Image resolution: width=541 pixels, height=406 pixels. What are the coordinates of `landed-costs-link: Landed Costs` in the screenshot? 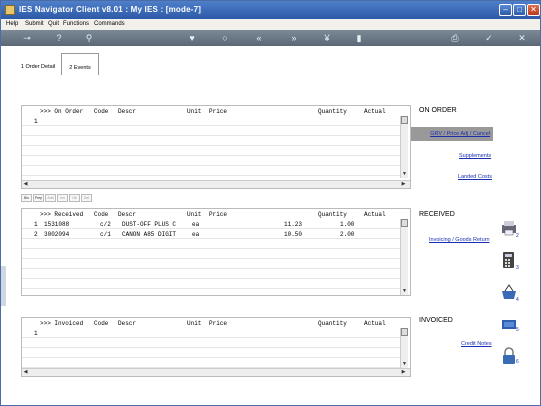 It's located at (475, 177).